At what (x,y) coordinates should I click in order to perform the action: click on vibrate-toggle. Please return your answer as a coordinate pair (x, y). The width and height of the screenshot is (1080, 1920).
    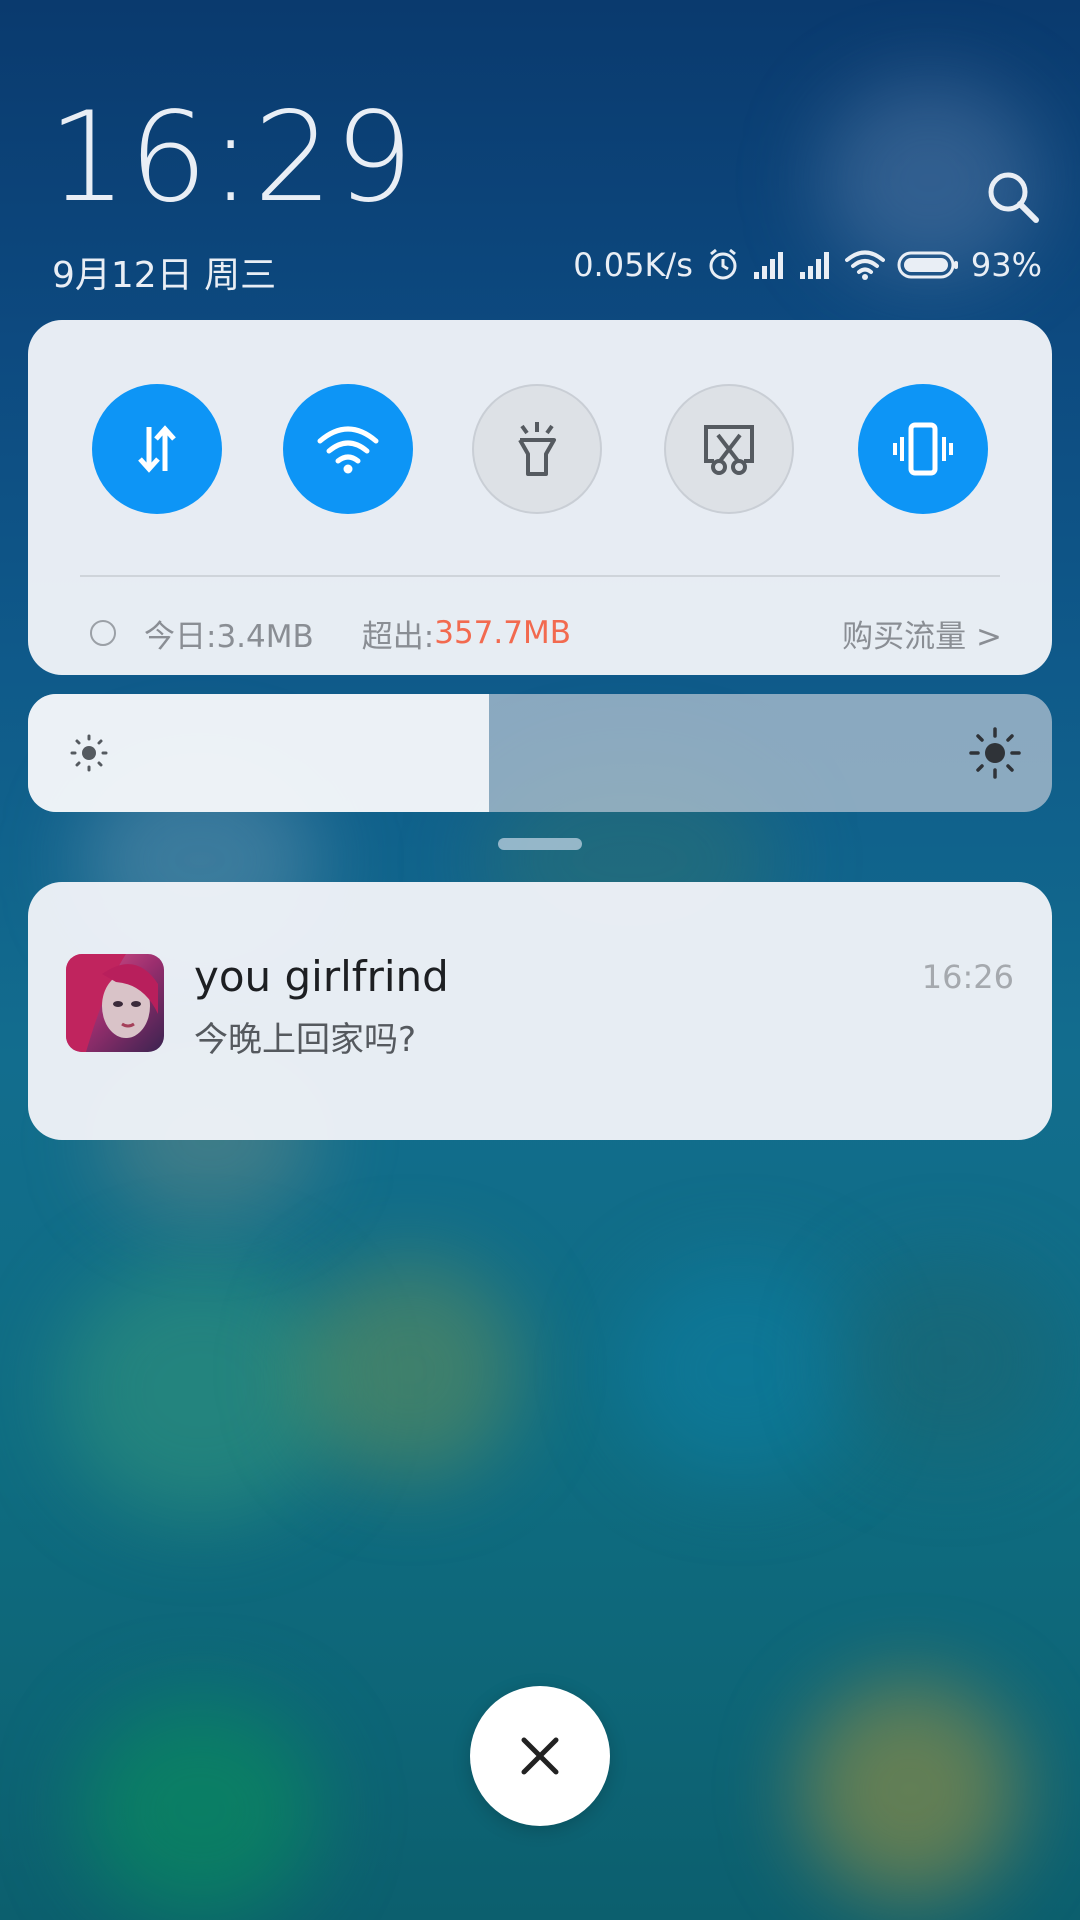
    Looking at the image, I should click on (923, 449).